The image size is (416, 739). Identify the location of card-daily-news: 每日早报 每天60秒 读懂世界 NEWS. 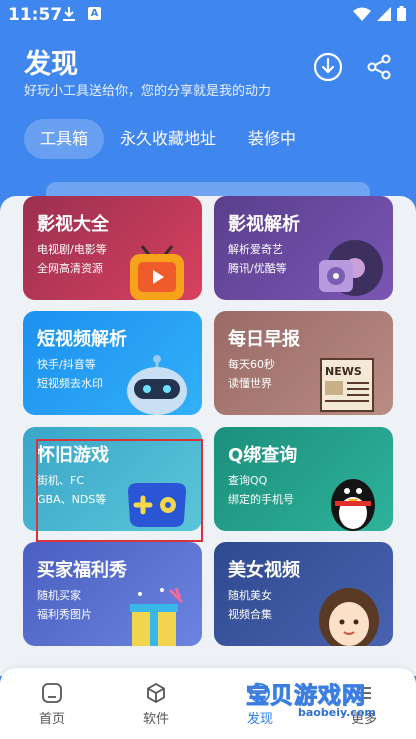
(303, 363).